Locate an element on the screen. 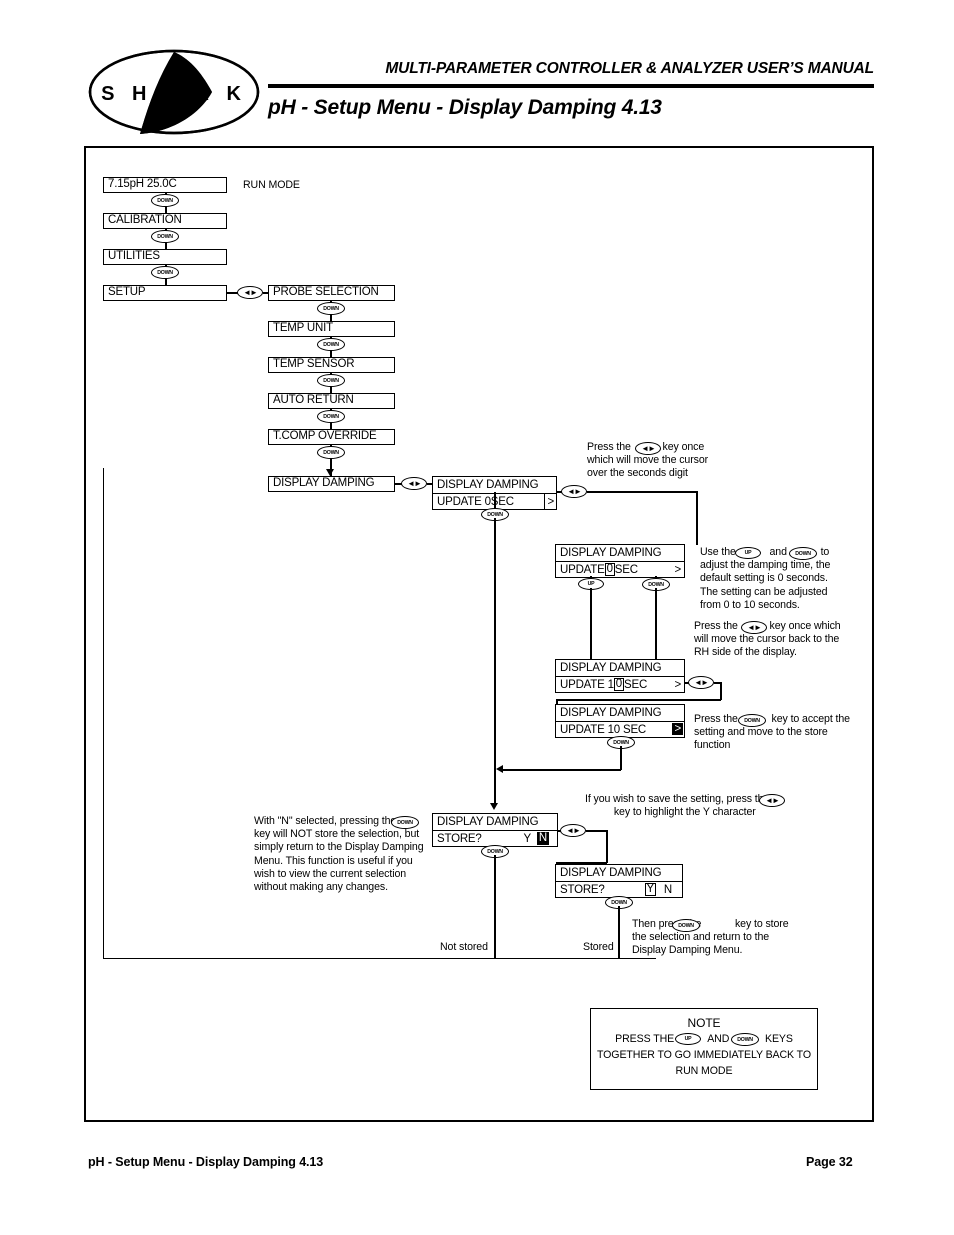  page-title: pH - Setup Menu - Display Damping 4.13 is located at coordinates (465, 107).